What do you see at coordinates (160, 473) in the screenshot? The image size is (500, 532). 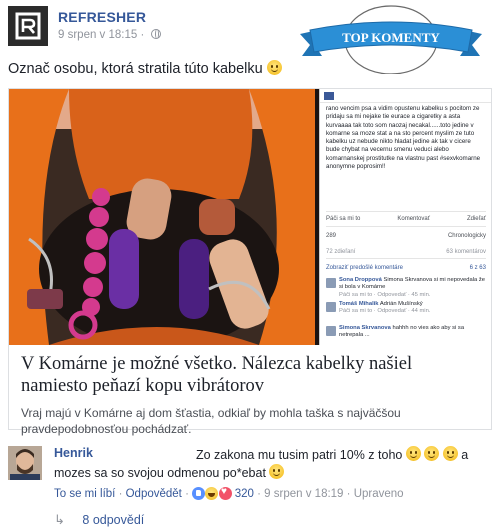 I see `comment-text-content: mozes sa so svojou odmenou po*ebat` at bounding box center [160, 473].